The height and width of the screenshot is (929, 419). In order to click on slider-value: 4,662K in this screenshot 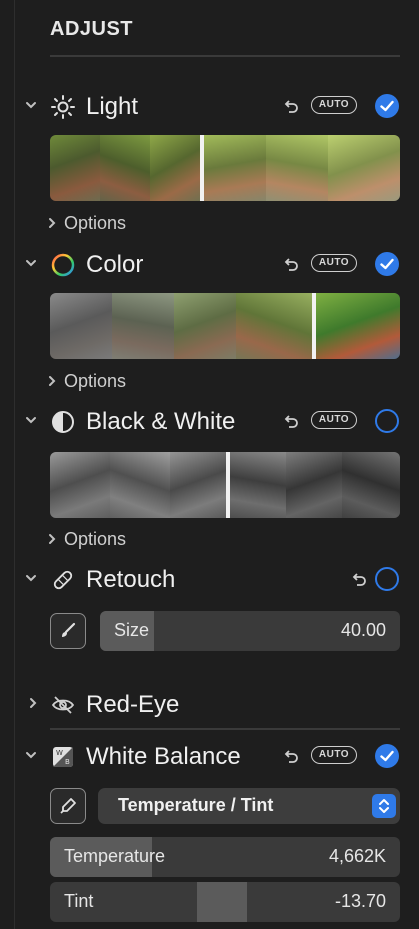, I will do `click(357, 856)`.